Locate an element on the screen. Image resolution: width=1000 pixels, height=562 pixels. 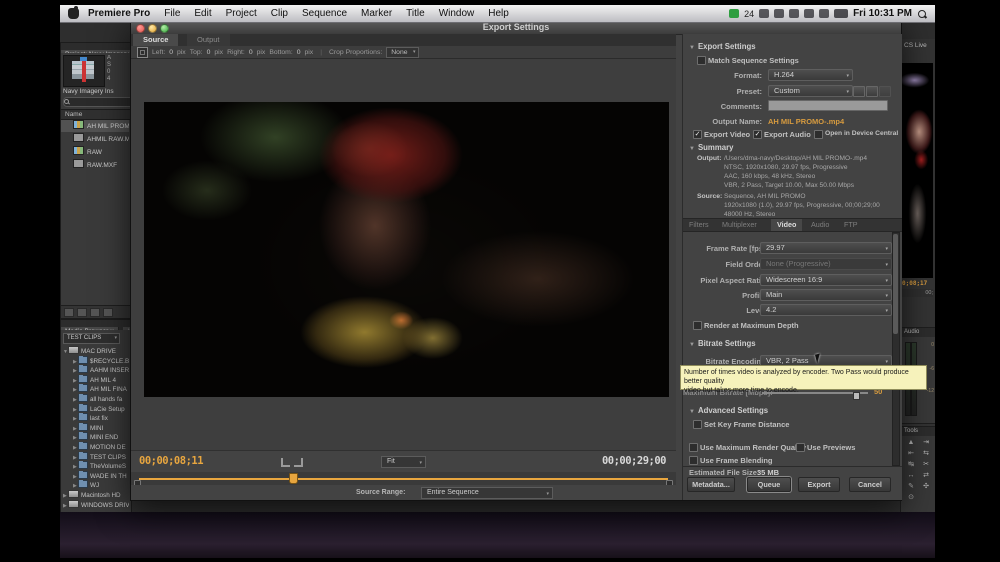
crop-top-value: 0 is located at coordinates (209, 52).